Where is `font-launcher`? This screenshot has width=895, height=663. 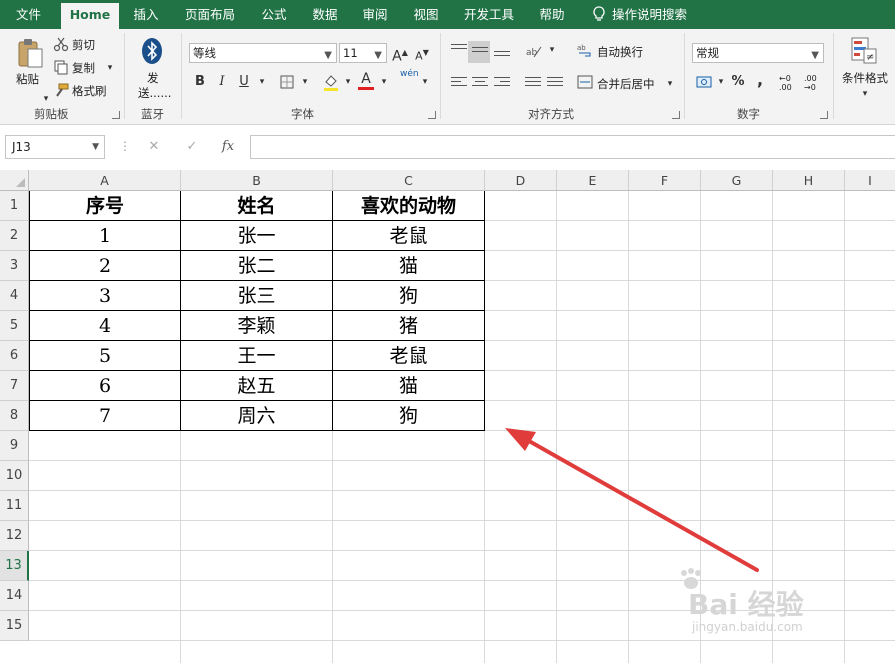 font-launcher is located at coordinates (432, 115).